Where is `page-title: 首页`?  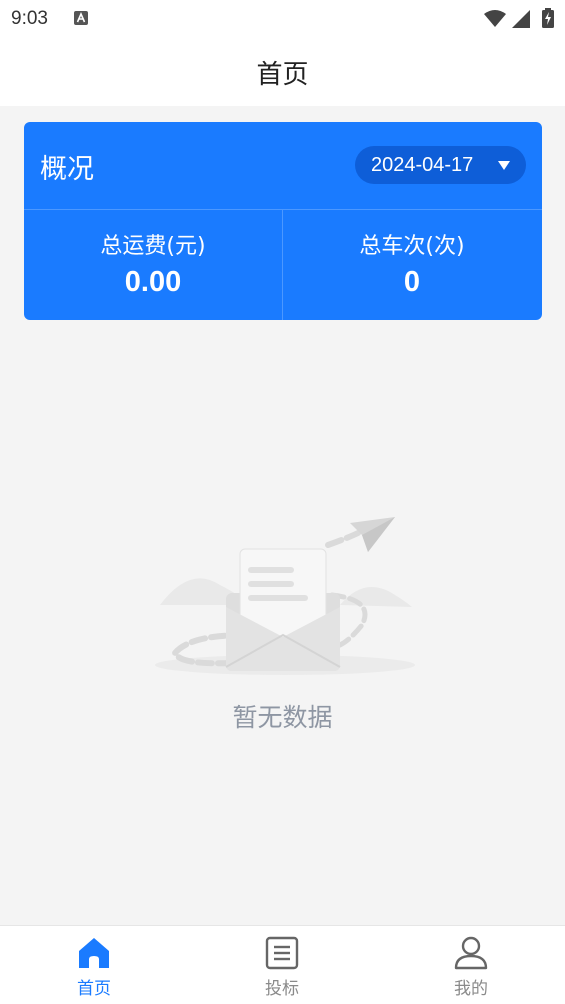 page-title: 首页 is located at coordinates (282, 74).